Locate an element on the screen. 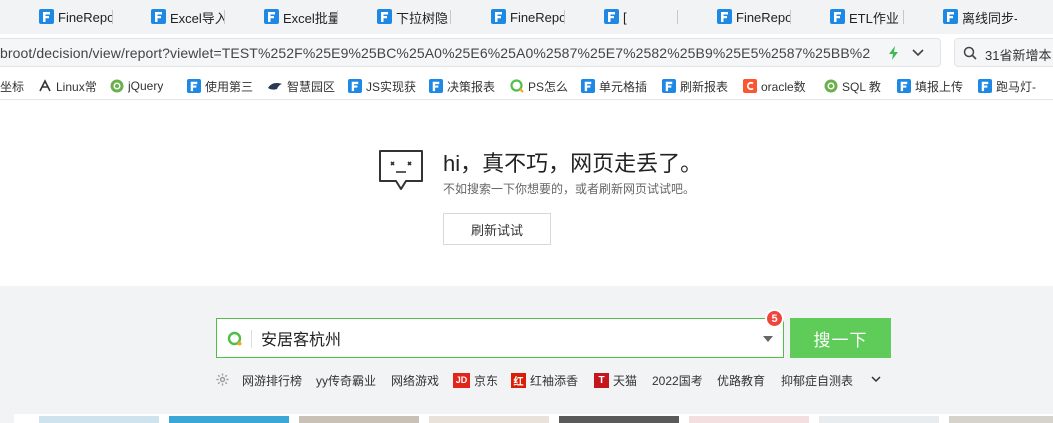 The image size is (1053, 423). tab-4: FineRepo is located at coordinates (508, 17).